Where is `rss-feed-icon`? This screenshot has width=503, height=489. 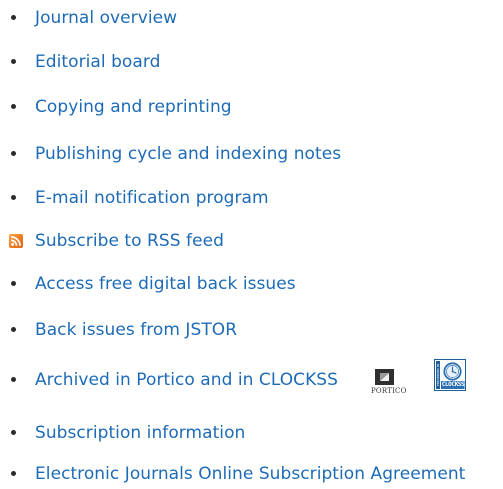 rss-feed-icon is located at coordinates (16, 241).